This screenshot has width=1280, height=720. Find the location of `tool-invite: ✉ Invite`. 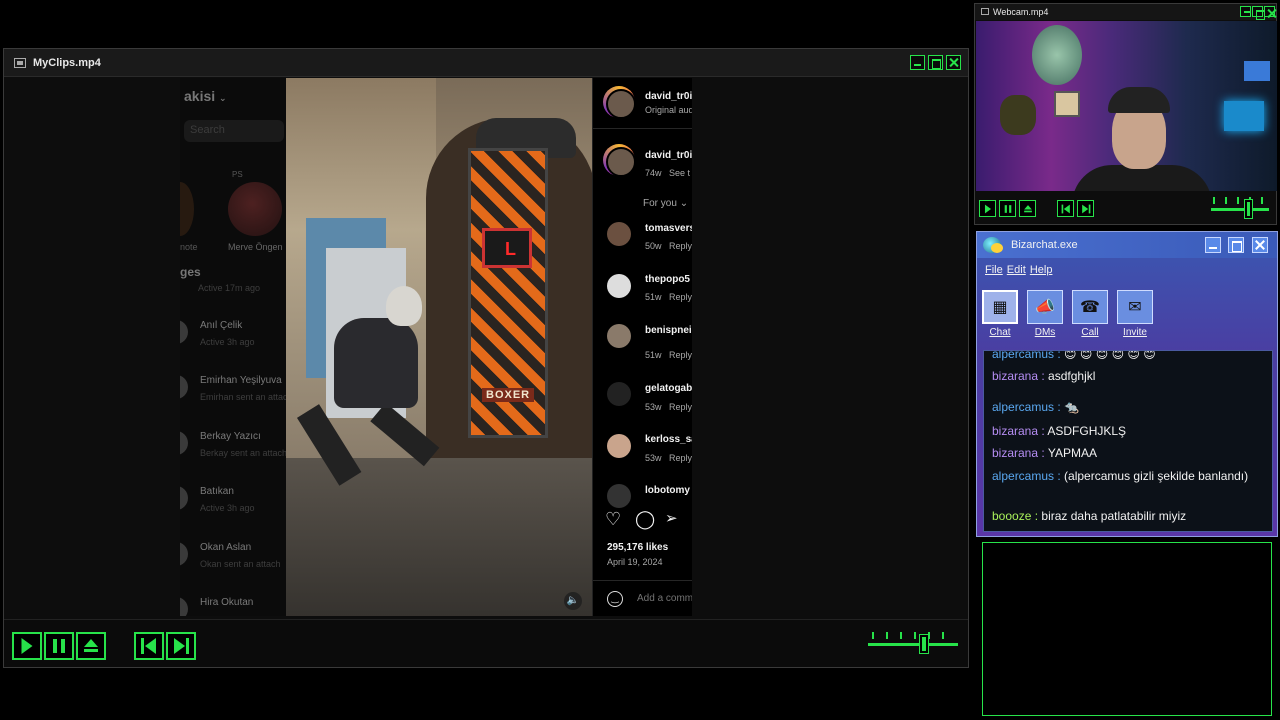

tool-invite: ✉ Invite is located at coordinates (1135, 316).